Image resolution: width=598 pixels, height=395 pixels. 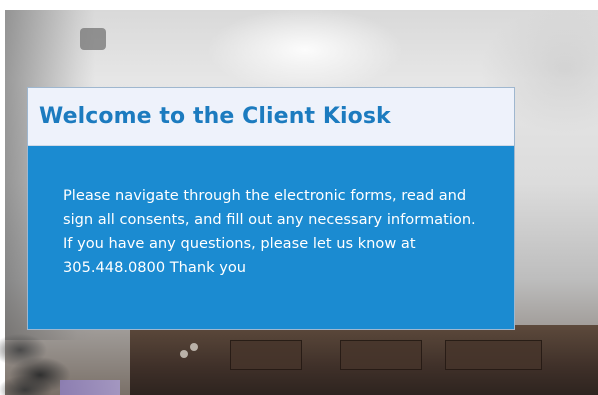 I want to click on welcome-title: Welcome to the Client Kiosk, so click(x=215, y=116).